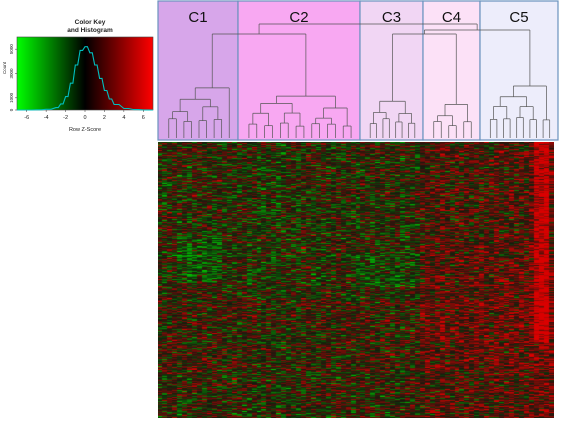  I want to click on key-ytick-label: 0, so click(11, 109).